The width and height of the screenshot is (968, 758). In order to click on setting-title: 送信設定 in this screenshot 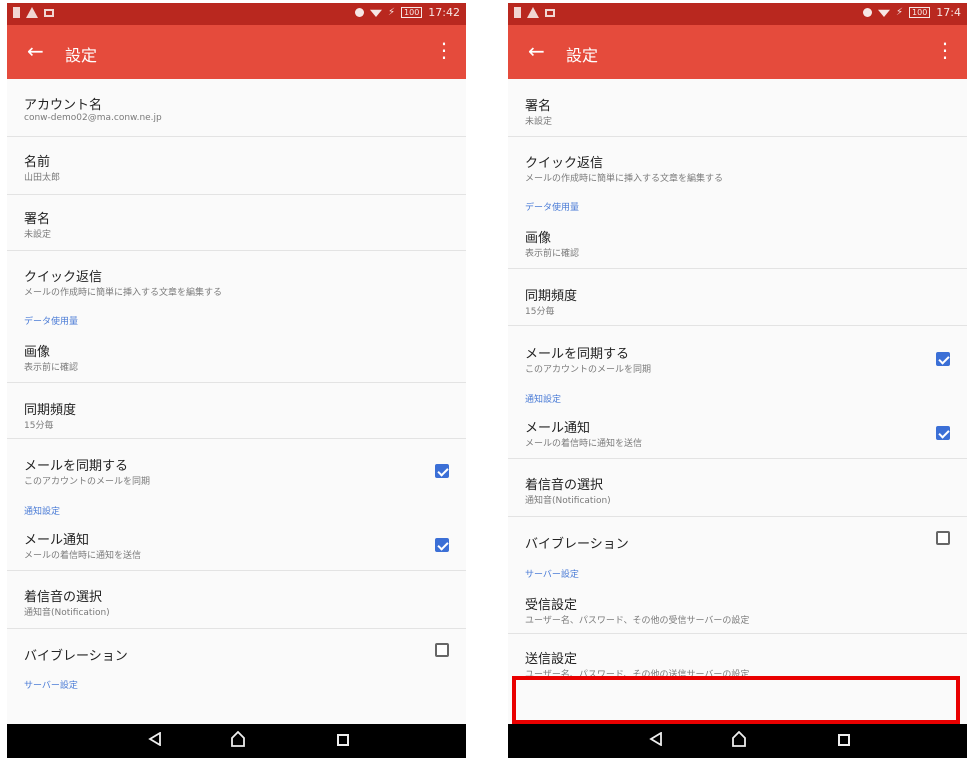, I will do `click(551, 659)`.